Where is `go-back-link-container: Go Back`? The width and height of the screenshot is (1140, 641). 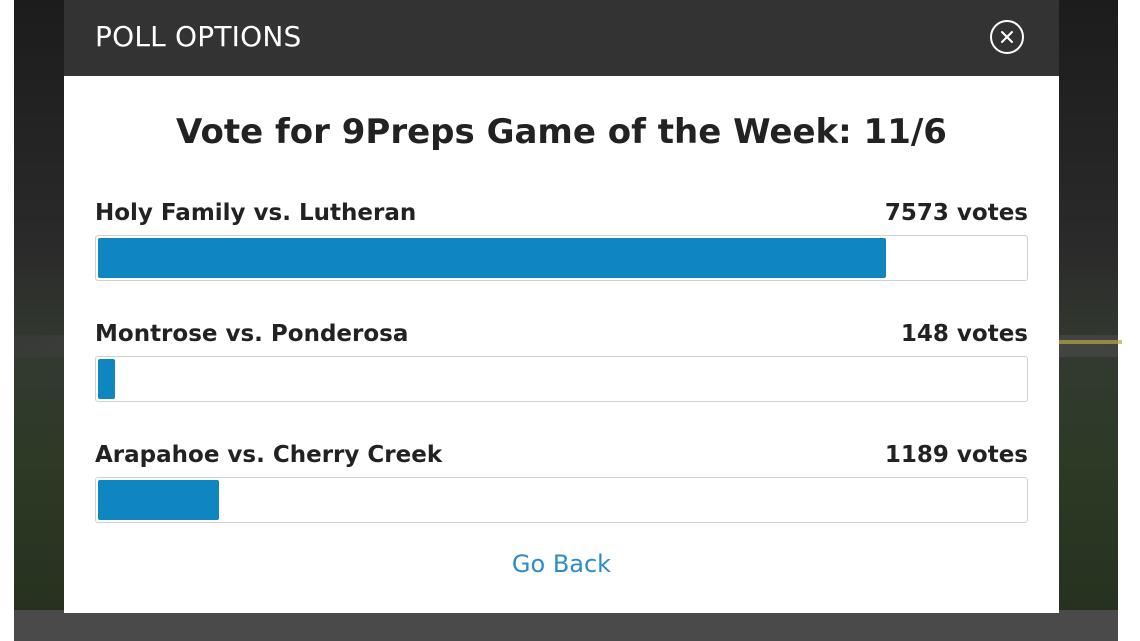 go-back-link-container: Go Back is located at coordinates (561, 564).